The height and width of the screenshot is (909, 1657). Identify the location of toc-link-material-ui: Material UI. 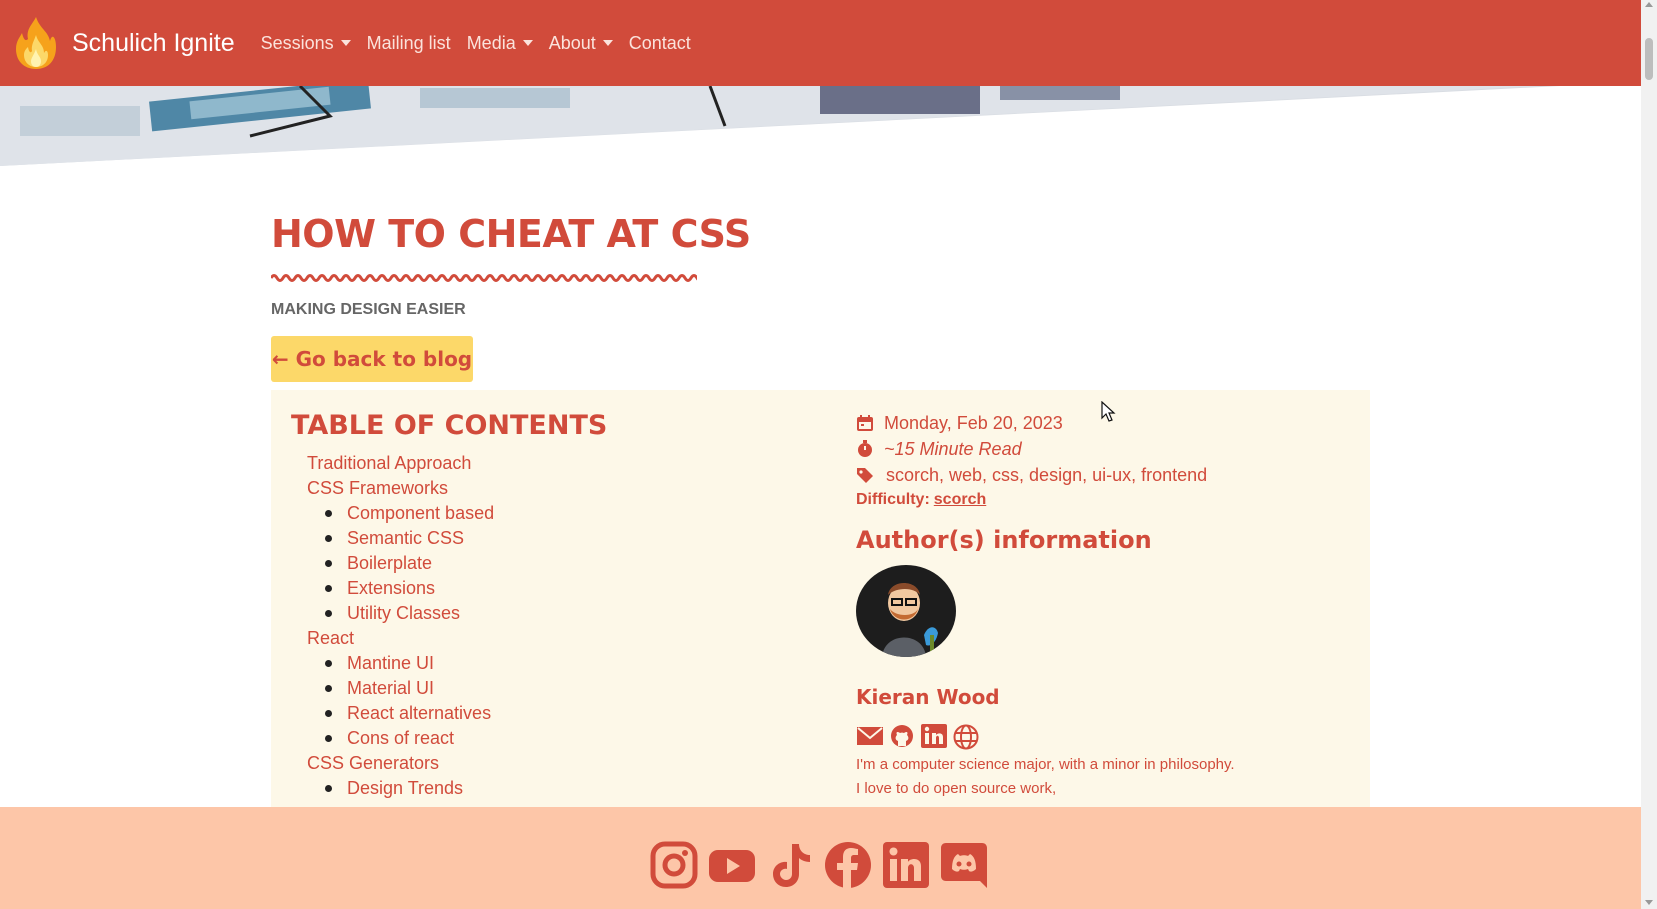
(390, 688).